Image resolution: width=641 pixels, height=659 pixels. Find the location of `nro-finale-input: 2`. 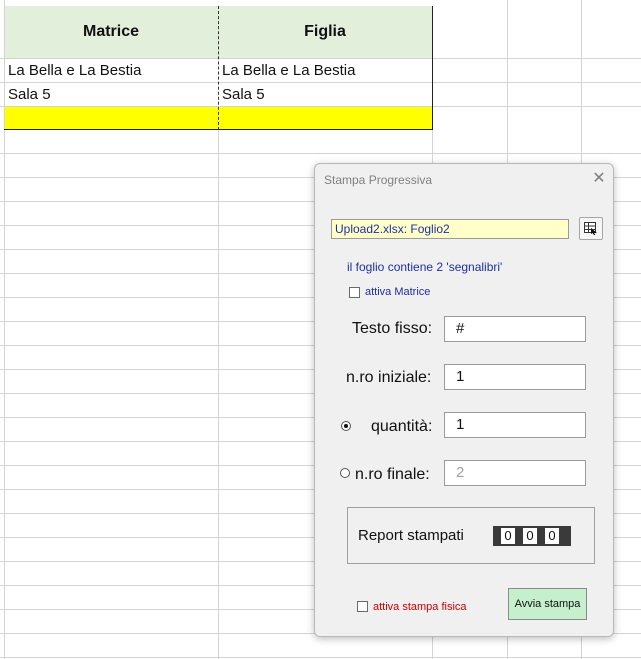

nro-finale-input: 2 is located at coordinates (515, 473).